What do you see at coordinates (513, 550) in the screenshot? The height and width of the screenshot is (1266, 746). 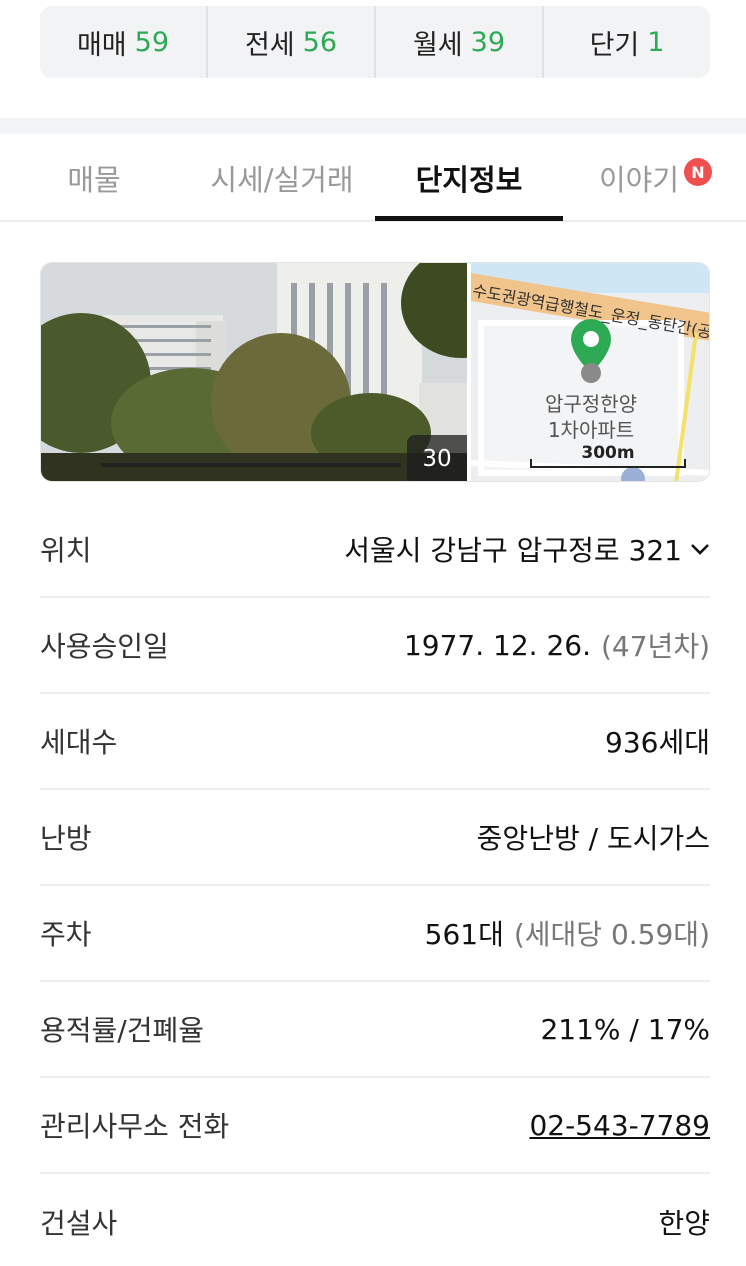 I see `location-value: 서울시 강남구 압구정로 321` at bounding box center [513, 550].